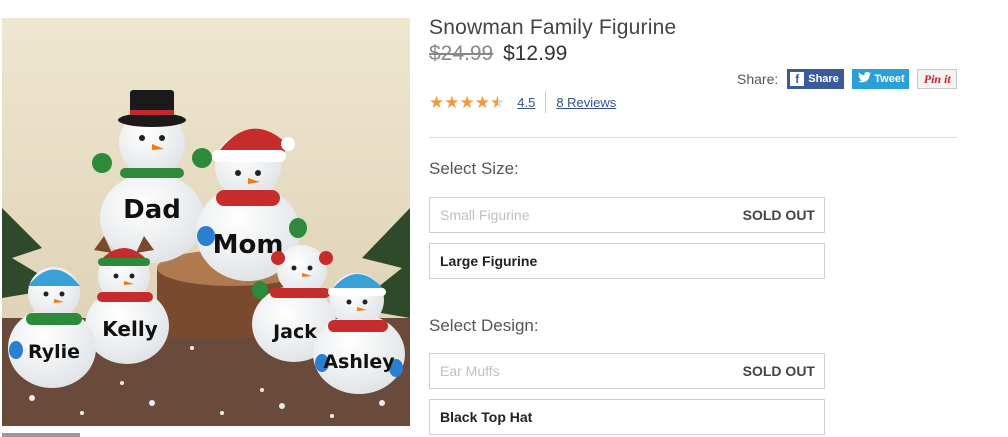 This screenshot has height=437, width=1008. I want to click on size-option-small-figurine: Small Figurine SOLD OUT, so click(627, 215).